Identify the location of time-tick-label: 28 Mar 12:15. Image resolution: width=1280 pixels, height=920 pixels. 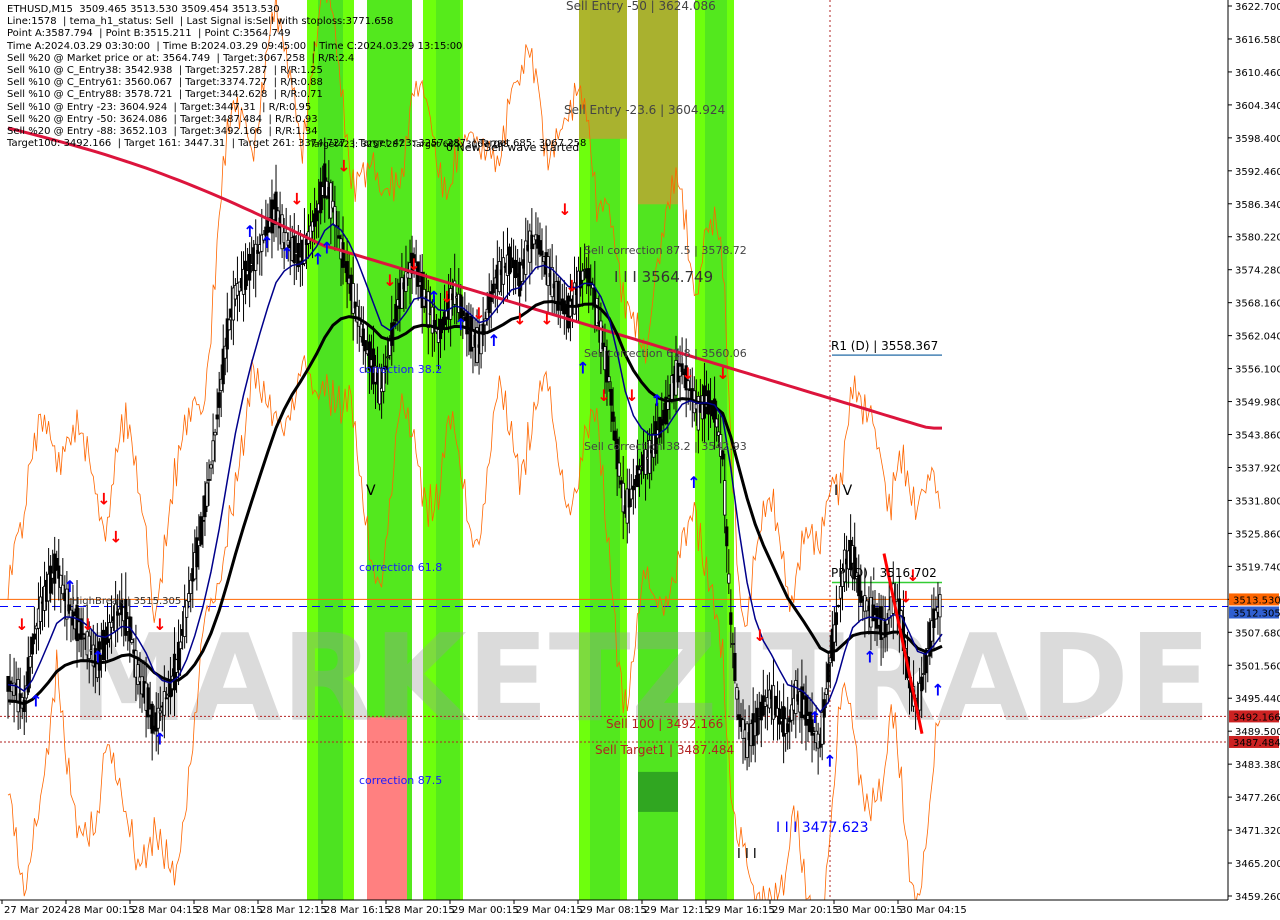
(293, 910).